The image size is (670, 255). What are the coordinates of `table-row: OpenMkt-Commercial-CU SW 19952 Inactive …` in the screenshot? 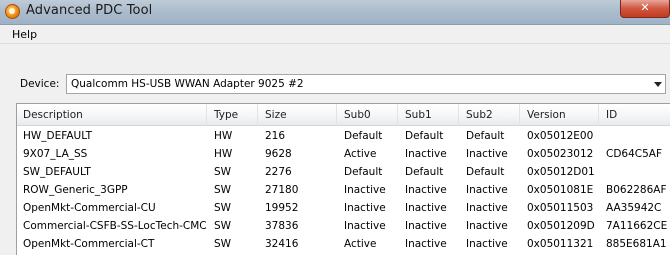 It's located at (343, 208).